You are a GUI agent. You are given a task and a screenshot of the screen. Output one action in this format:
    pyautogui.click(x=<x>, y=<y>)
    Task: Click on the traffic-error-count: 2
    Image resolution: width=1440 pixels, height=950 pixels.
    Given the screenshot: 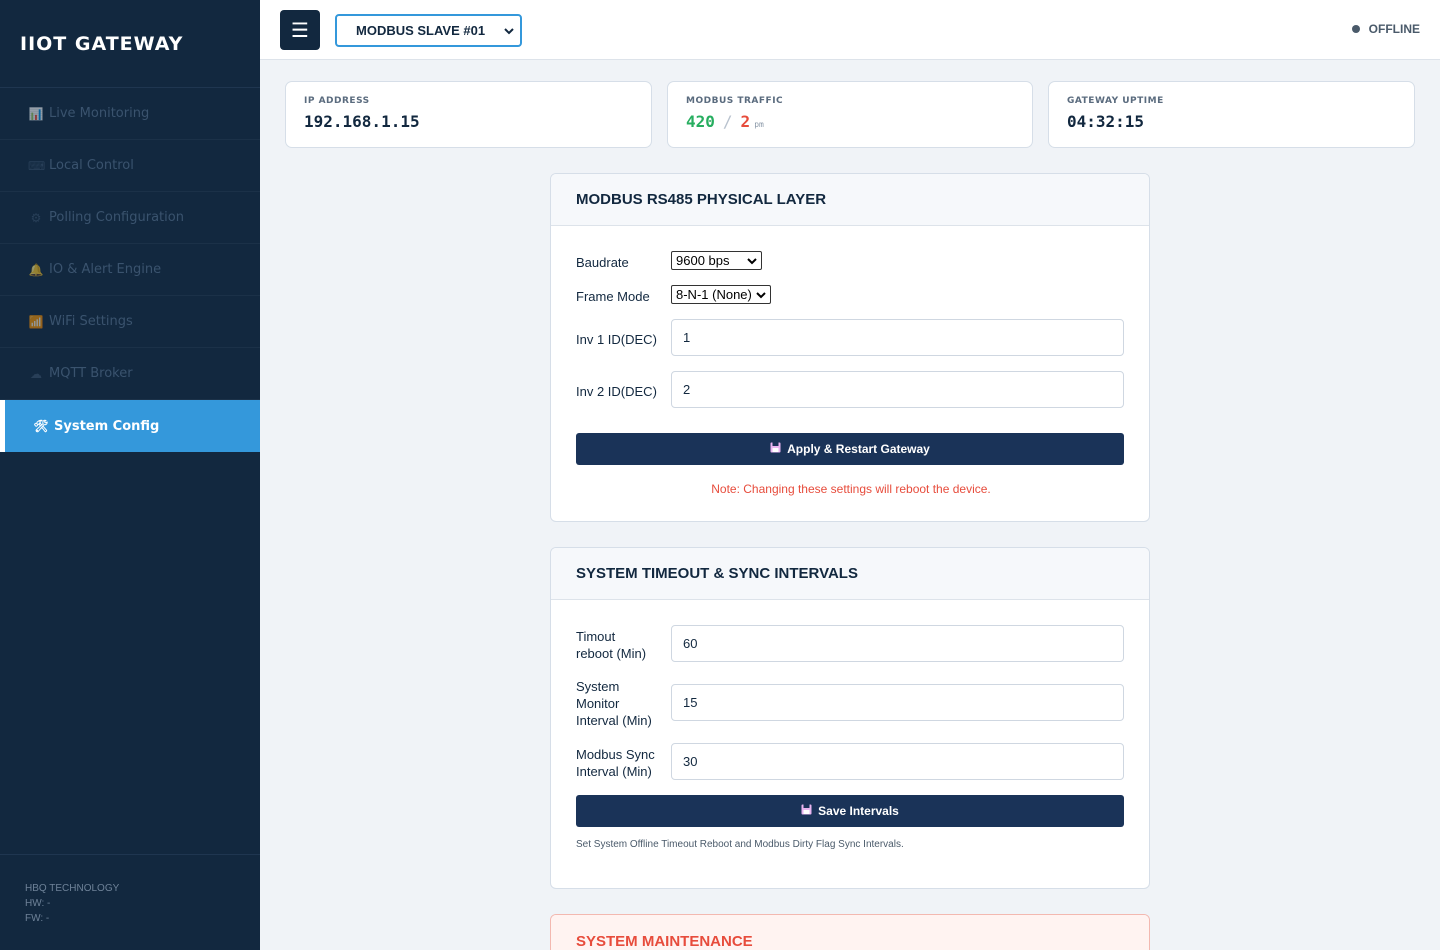 What is the action you would take?
    pyautogui.click(x=745, y=121)
    